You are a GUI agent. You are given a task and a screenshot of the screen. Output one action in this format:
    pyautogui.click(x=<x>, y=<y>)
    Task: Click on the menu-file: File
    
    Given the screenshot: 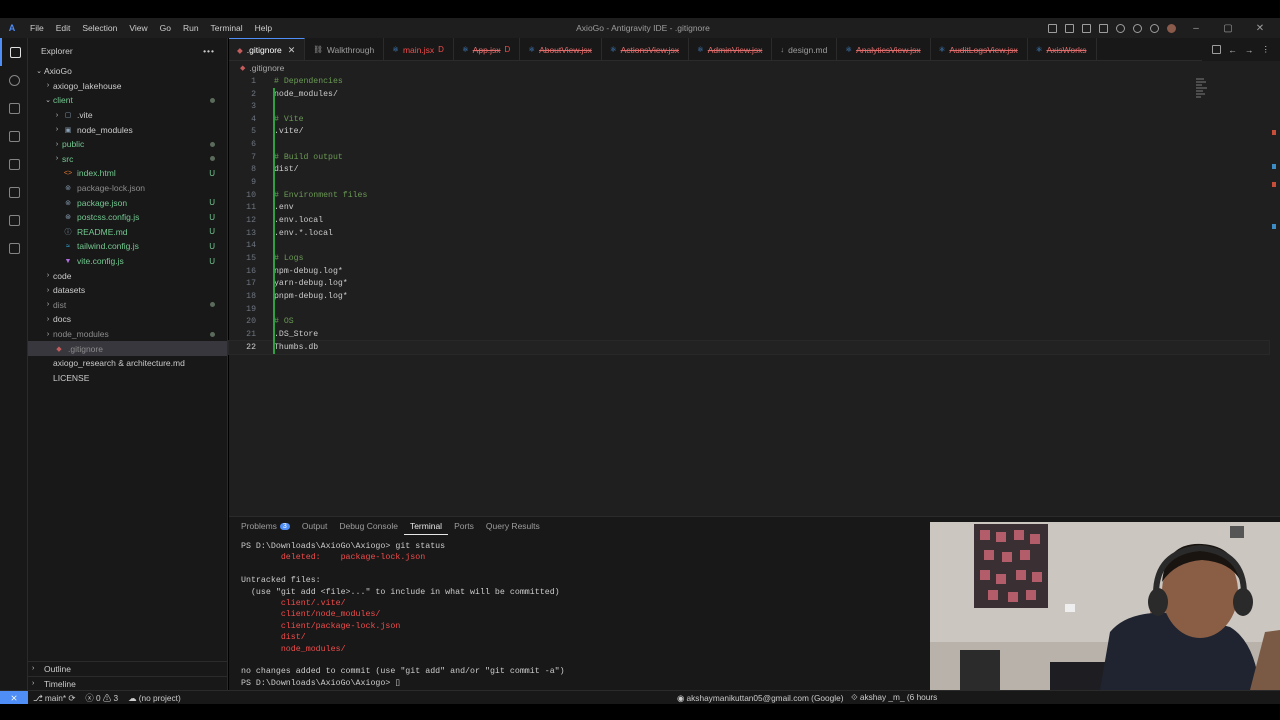 What is the action you would take?
    pyautogui.click(x=37, y=28)
    